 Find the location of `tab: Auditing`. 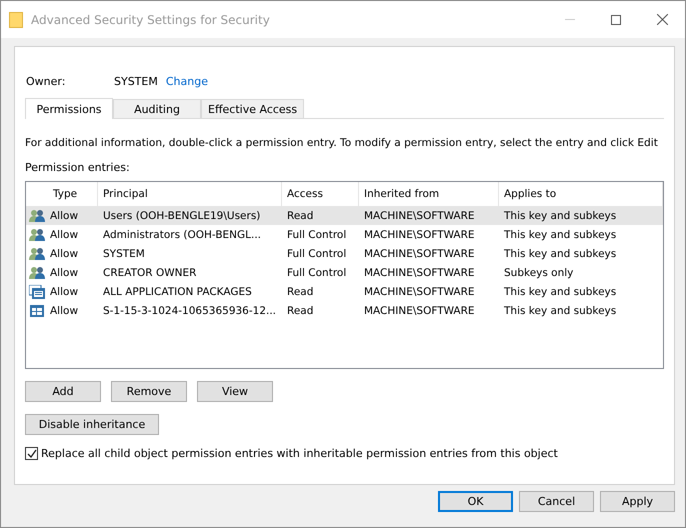

tab: Auditing is located at coordinates (157, 108).